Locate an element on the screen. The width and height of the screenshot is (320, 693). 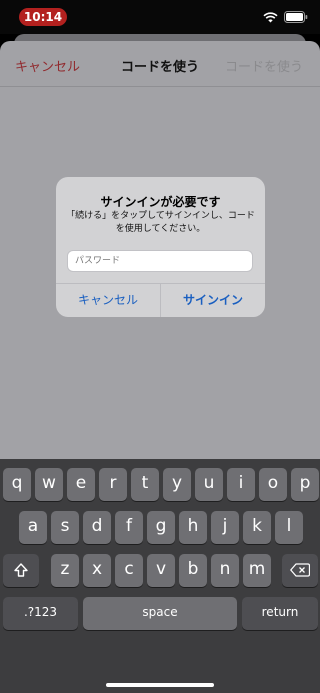
key-x: x is located at coordinates (97, 570).